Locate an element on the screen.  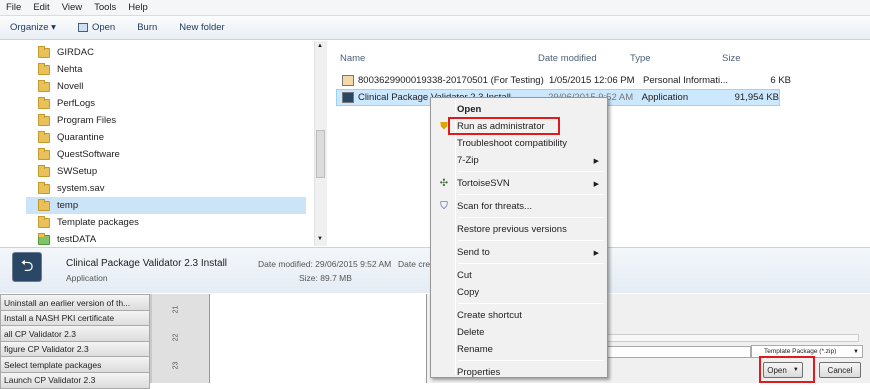
column-size: Size is located at coordinates (747, 61).